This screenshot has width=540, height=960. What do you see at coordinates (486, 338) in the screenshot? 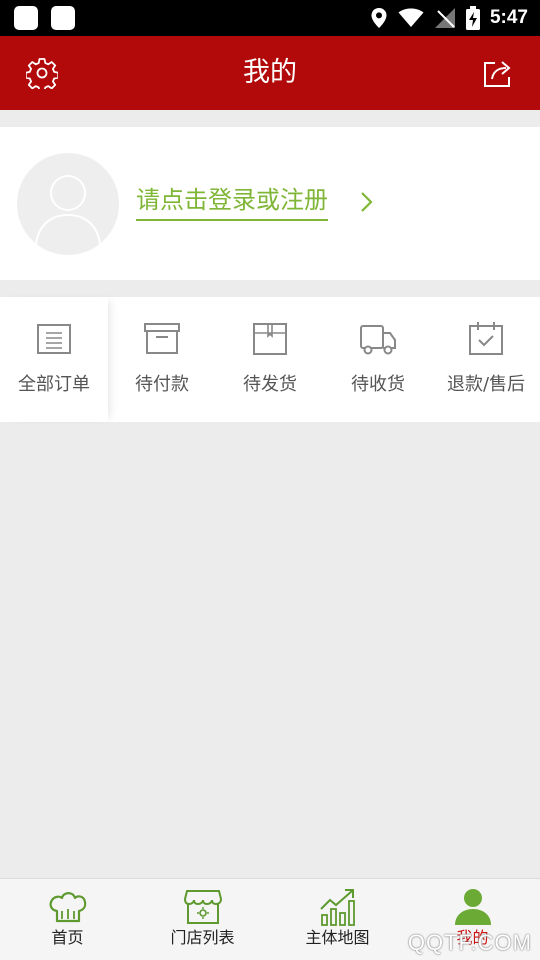
I see `calendar-check-icon` at bounding box center [486, 338].